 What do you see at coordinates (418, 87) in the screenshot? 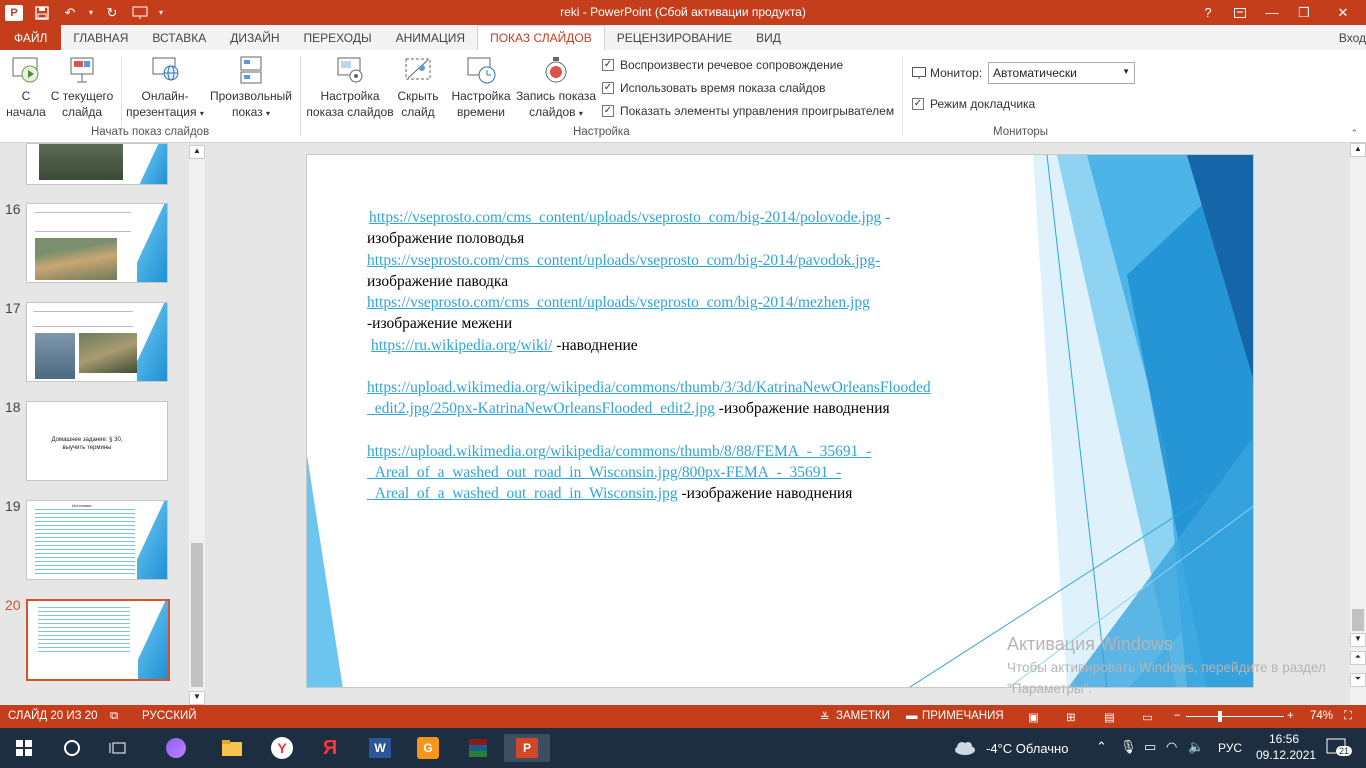
I see `hide-slide-button: Скрыть слайд` at bounding box center [418, 87].